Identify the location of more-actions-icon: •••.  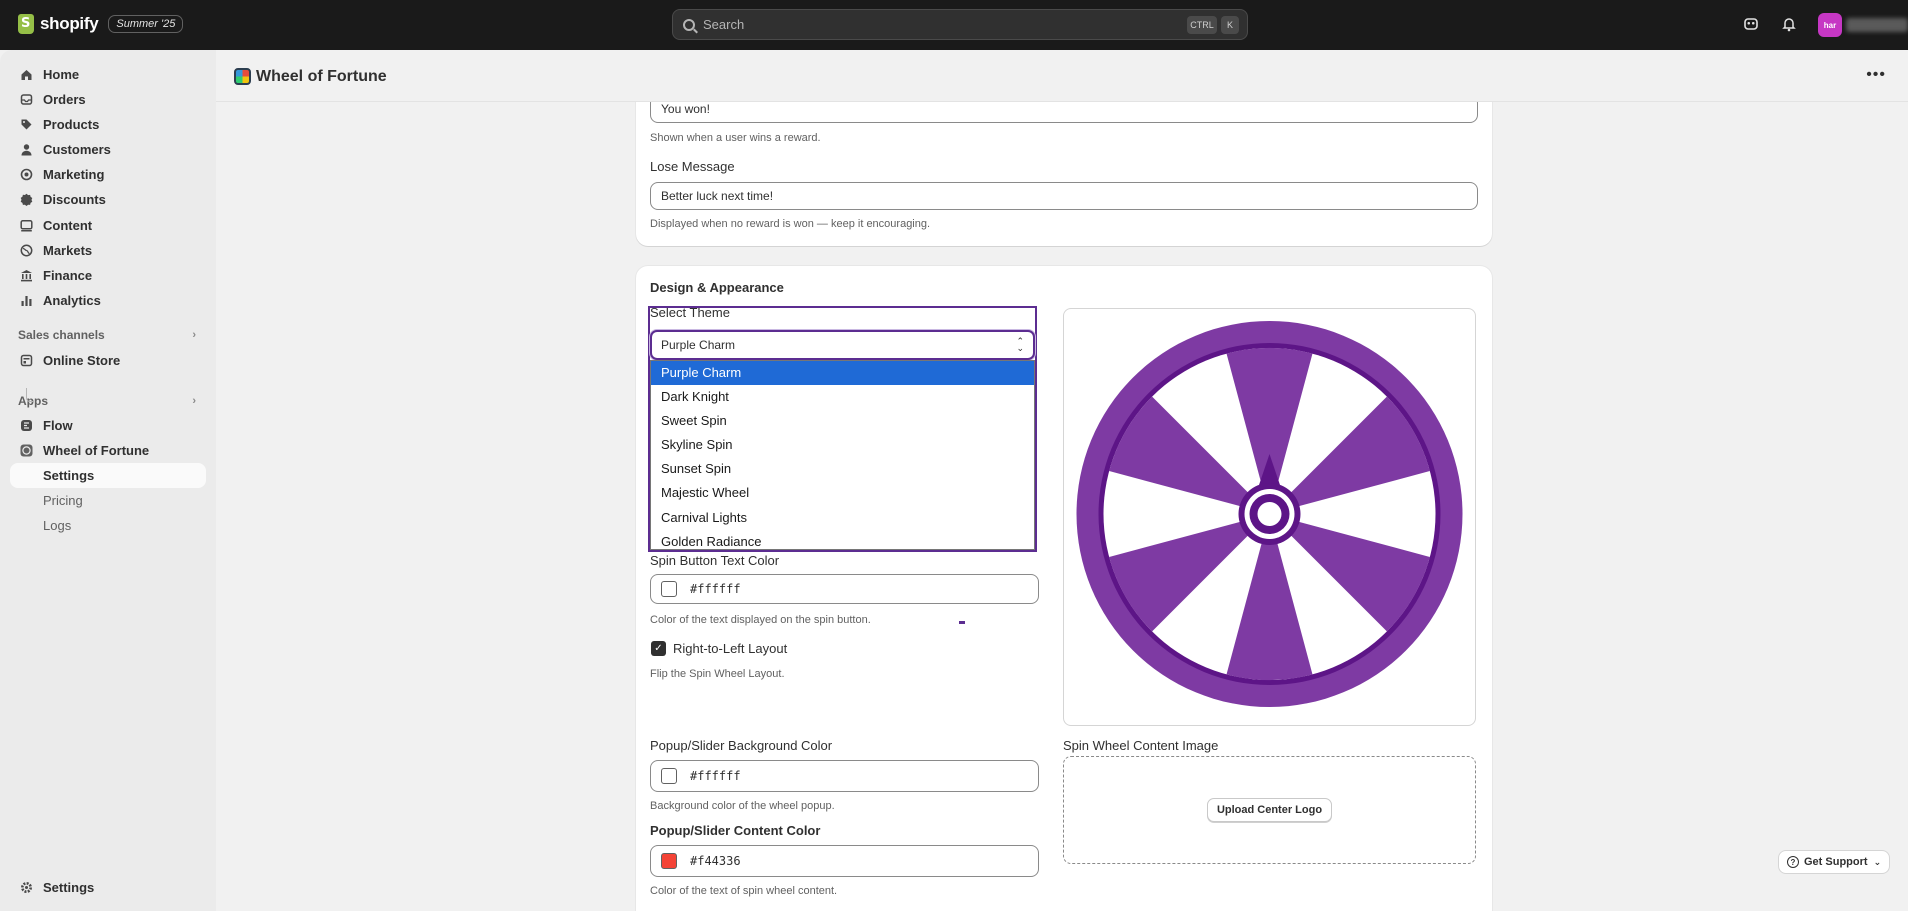
(1876, 75).